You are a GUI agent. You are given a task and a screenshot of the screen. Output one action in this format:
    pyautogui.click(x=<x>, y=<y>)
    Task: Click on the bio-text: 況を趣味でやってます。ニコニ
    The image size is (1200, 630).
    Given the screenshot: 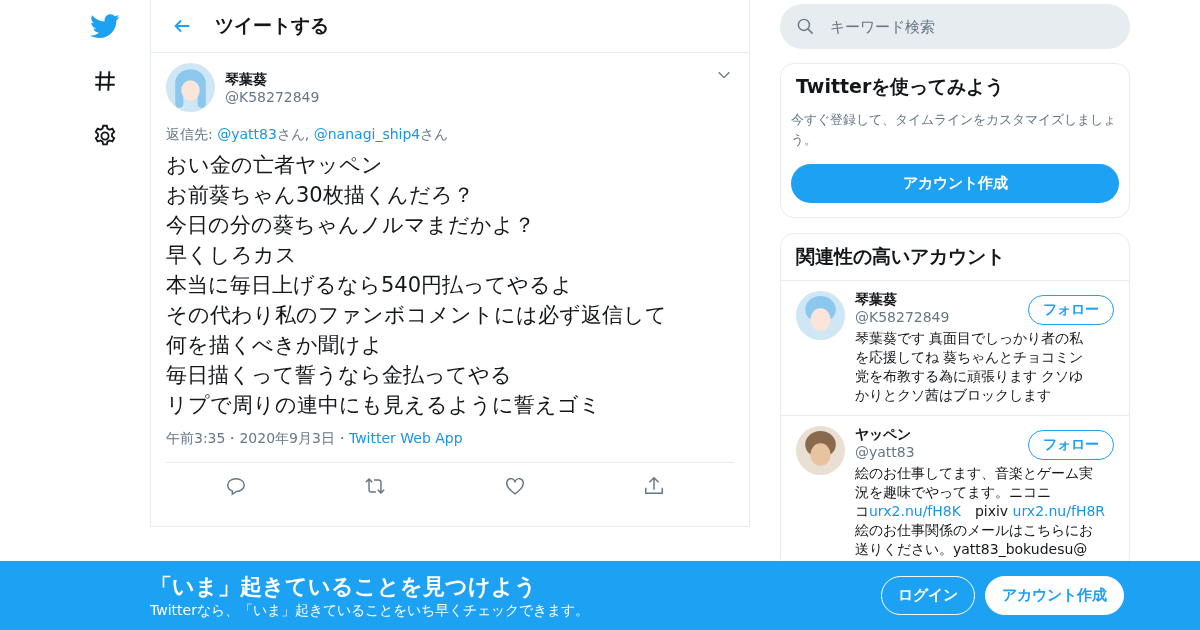 What is the action you would take?
    pyautogui.click(x=953, y=492)
    